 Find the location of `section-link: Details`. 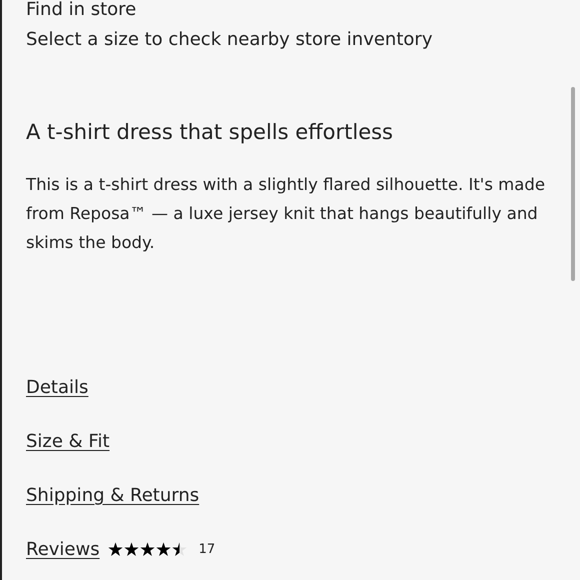

section-link: Details is located at coordinates (57, 387).